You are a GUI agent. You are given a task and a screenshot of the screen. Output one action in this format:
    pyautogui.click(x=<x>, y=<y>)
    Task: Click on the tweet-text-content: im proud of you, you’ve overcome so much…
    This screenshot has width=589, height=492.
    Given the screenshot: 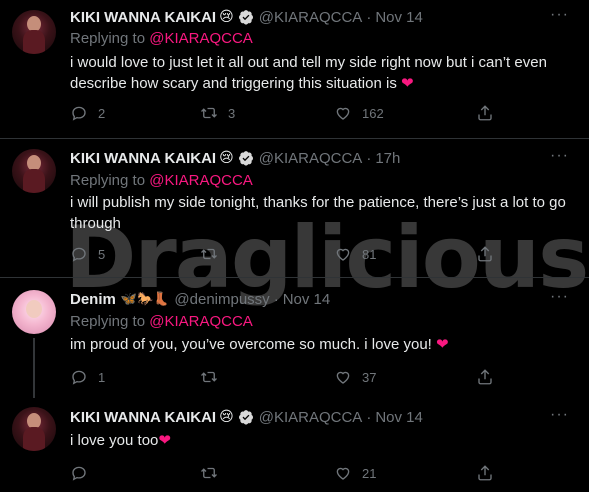 What is the action you would take?
    pyautogui.click(x=251, y=344)
    